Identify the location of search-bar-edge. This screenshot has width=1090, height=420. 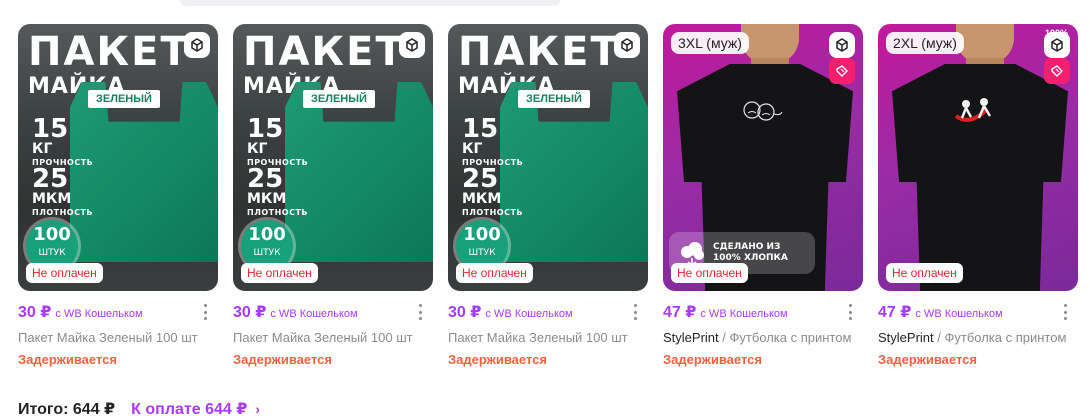
(370, 3).